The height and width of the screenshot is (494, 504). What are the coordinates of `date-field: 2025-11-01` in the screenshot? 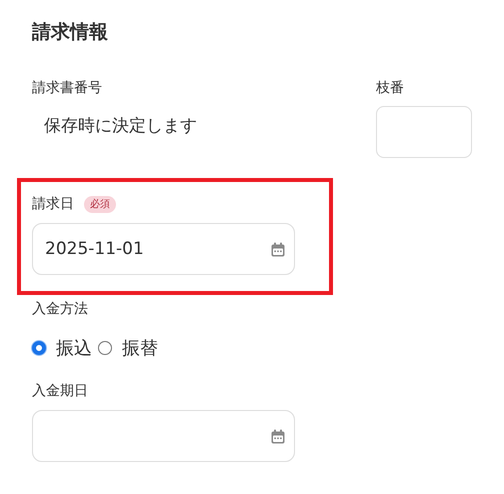 It's located at (163, 249).